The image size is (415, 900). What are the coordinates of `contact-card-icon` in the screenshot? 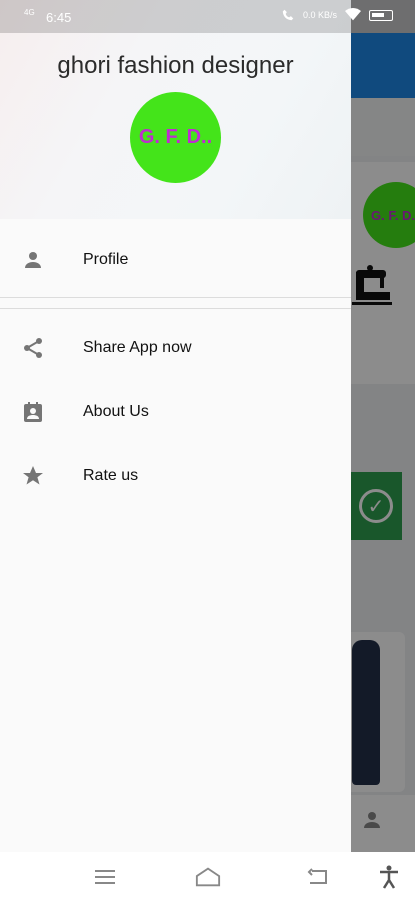 It's located at (33, 412).